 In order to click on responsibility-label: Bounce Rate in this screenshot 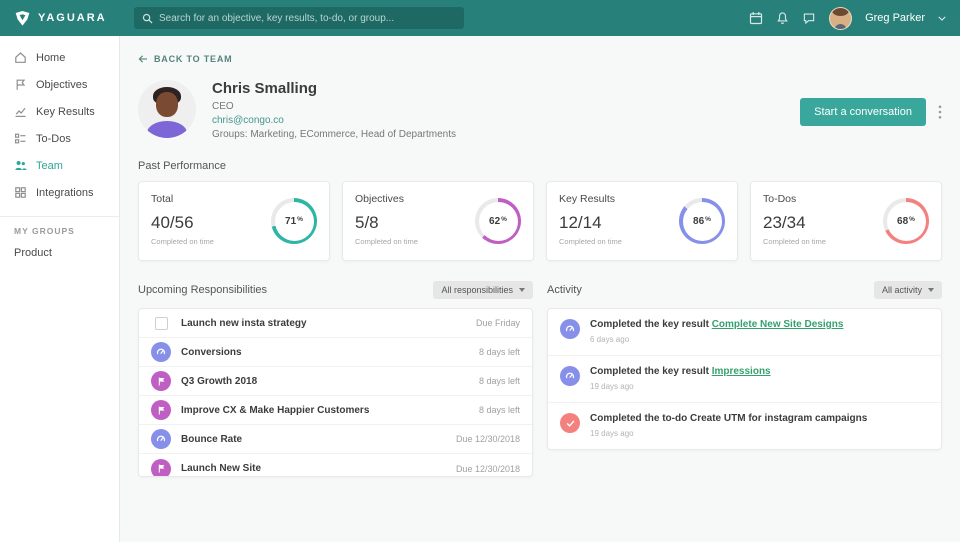, I will do `click(212, 439)`.